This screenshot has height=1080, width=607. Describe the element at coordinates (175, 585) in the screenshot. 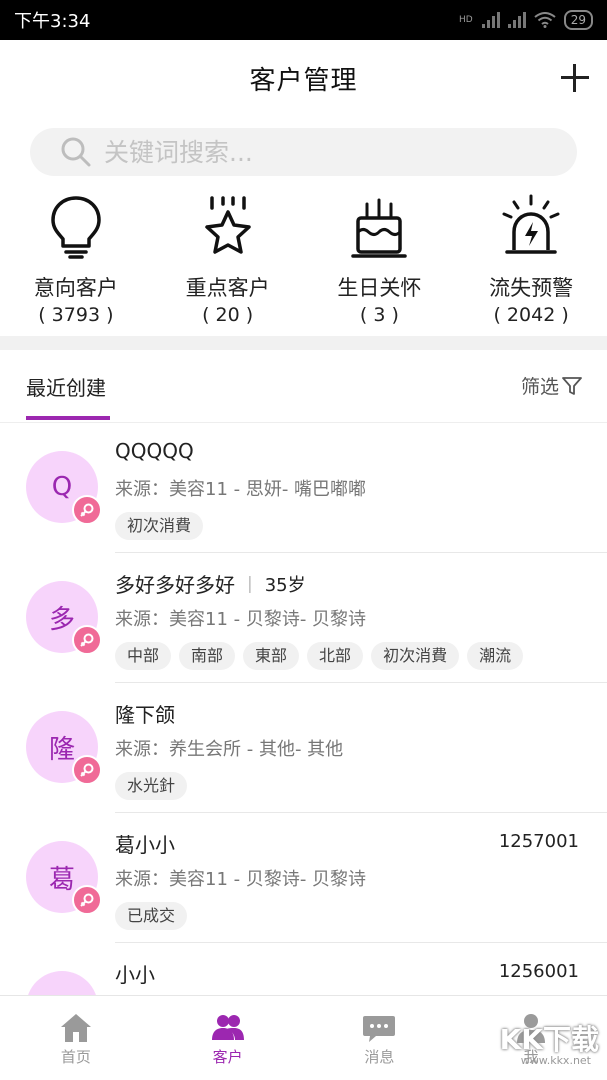

I see `customer-name: 多好多好多好` at that location.